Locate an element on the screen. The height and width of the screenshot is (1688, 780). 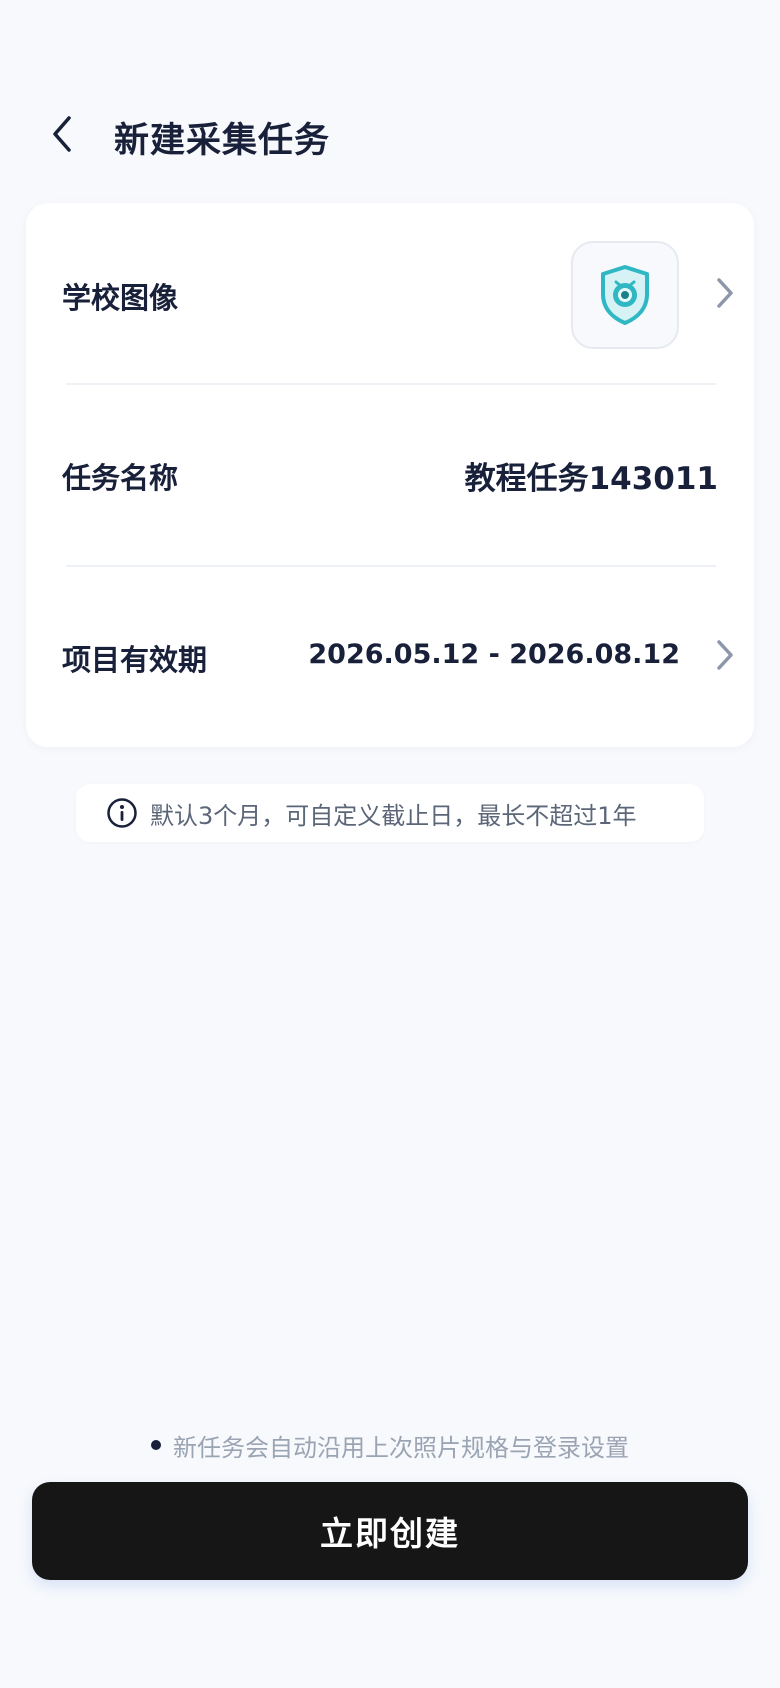
task-name-value: 教程任务143011 is located at coordinates (591, 475).